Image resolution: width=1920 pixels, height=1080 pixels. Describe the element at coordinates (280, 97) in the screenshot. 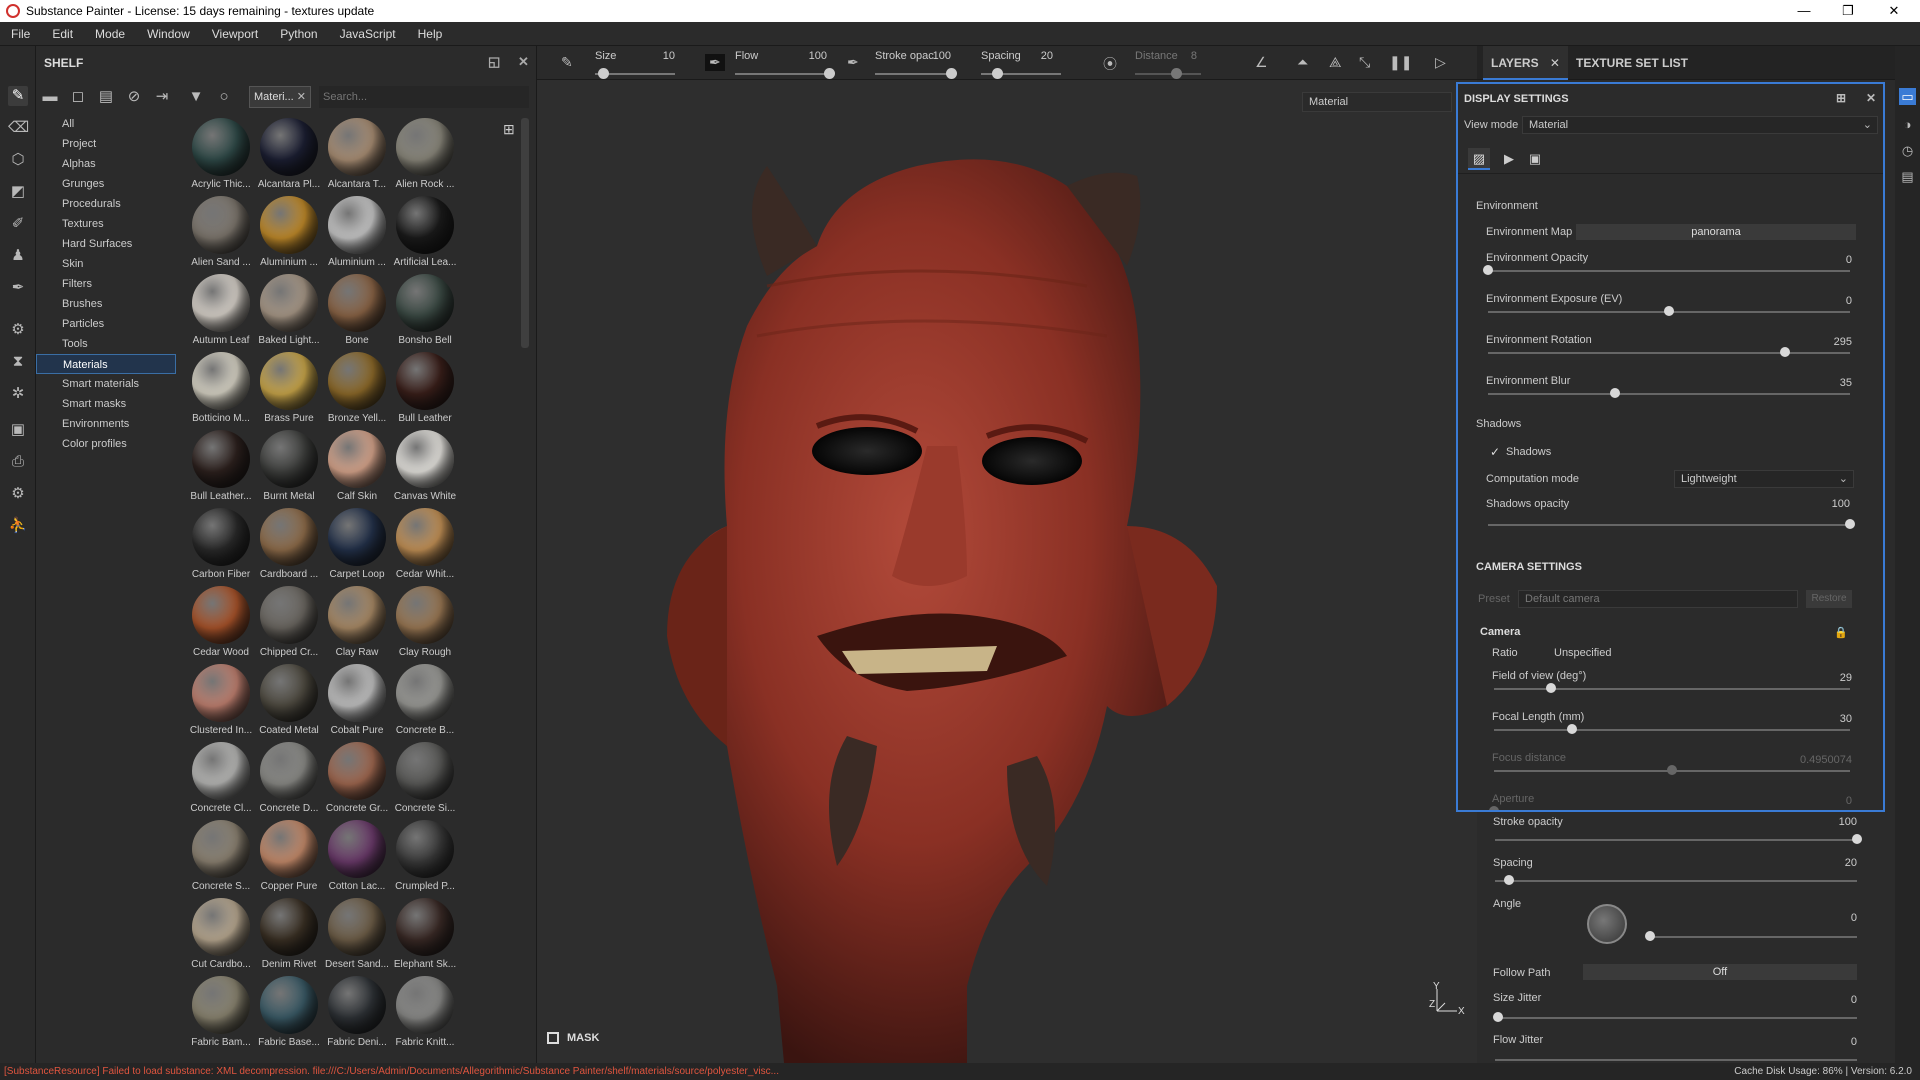

I see `filter-chip: Materi... ✕` at that location.